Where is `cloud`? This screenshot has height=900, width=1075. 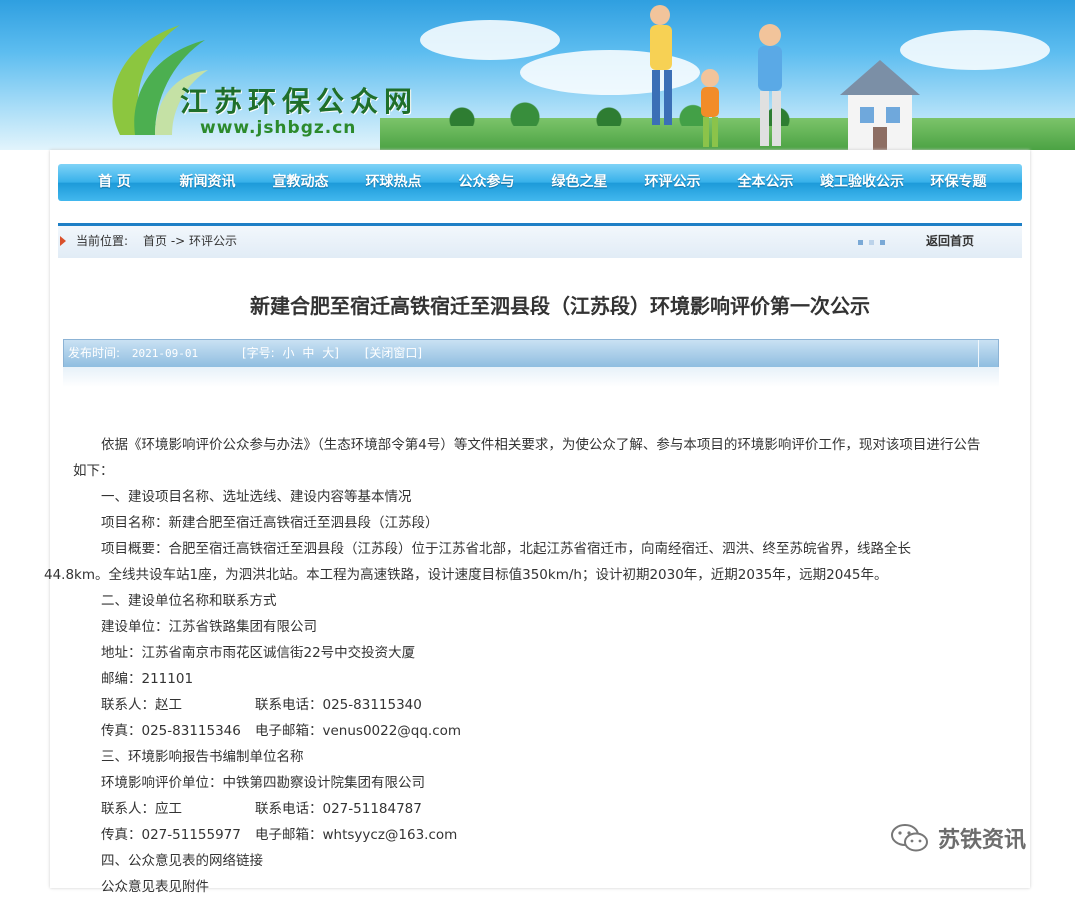 cloud is located at coordinates (490, 40).